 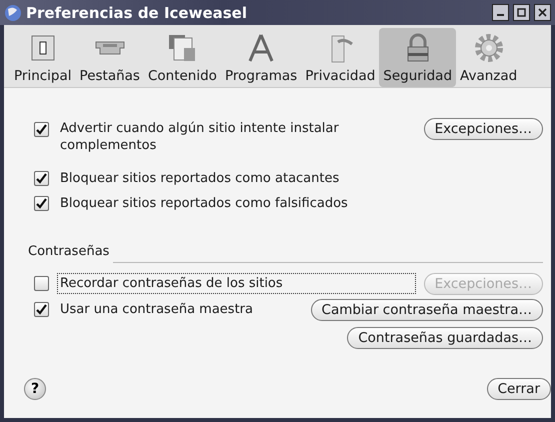 What do you see at coordinates (156, 310) in the screenshot?
I see `checkbox-label: Usar una contraseña maestra` at bounding box center [156, 310].